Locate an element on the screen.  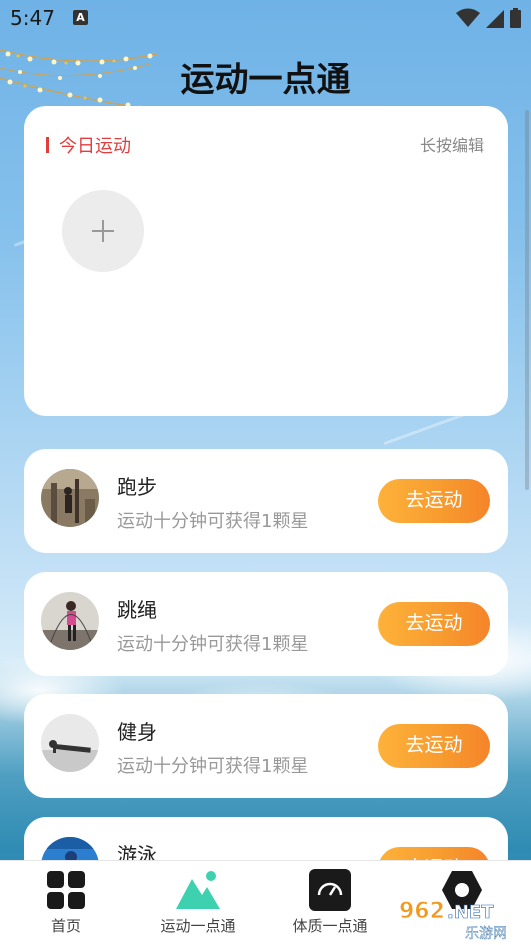
plus-icon is located at coordinates (103, 231).